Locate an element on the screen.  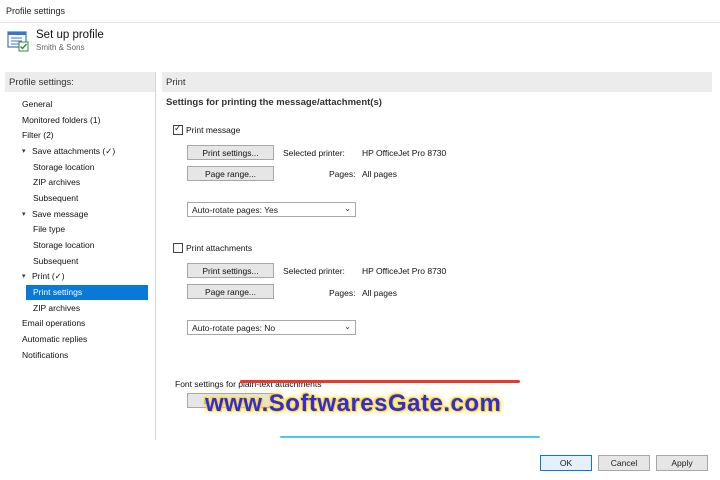
ok-button: OK is located at coordinates (566, 463).